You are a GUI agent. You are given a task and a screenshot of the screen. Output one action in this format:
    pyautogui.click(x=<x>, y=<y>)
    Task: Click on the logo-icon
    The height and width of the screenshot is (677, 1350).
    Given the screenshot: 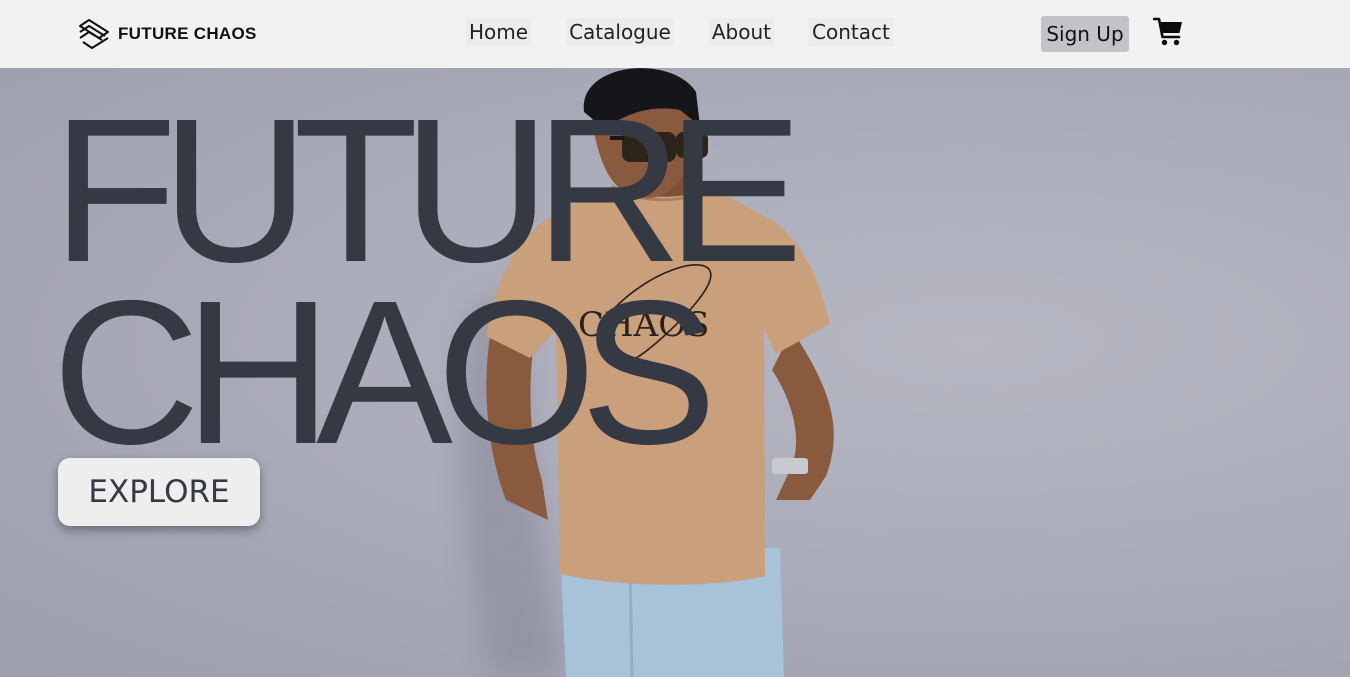 What is the action you would take?
    pyautogui.click(x=94, y=34)
    